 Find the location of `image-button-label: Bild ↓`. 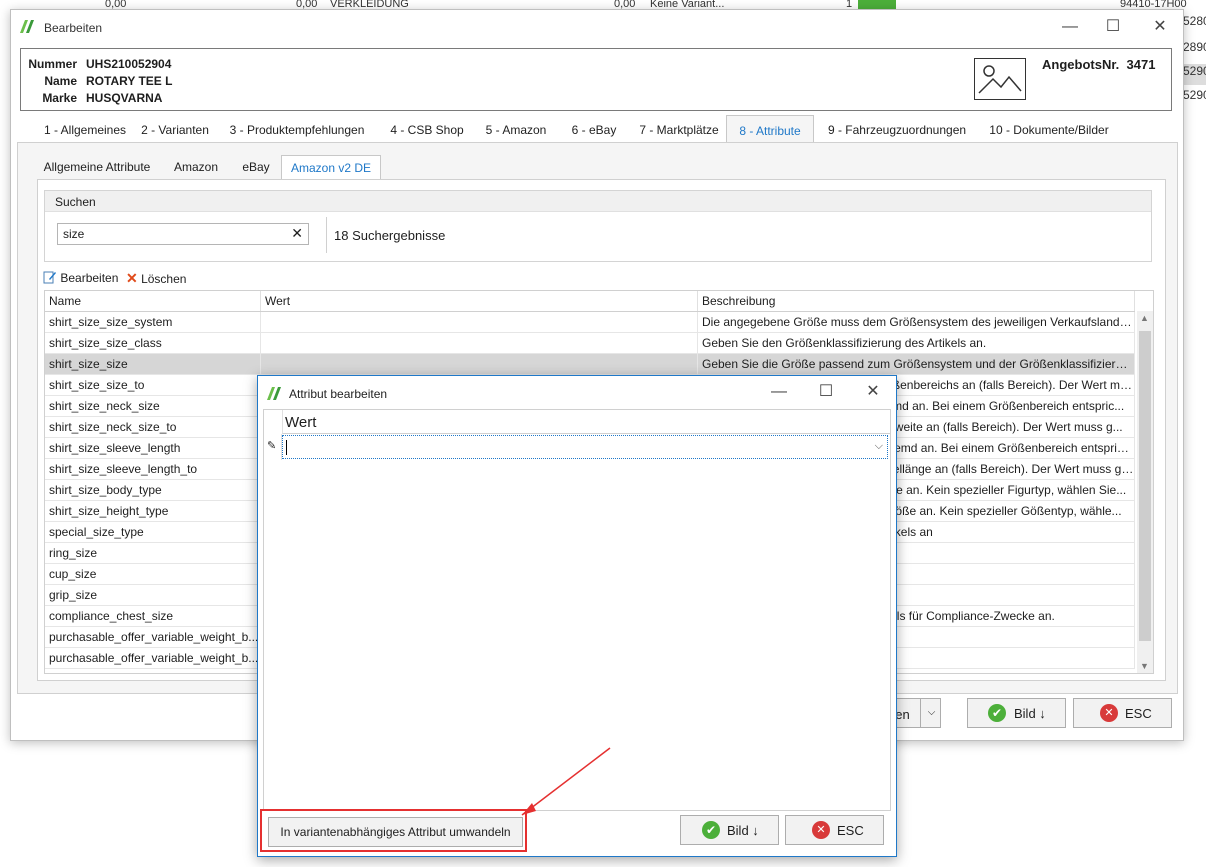

image-button-label: Bild ↓ is located at coordinates (1030, 713).